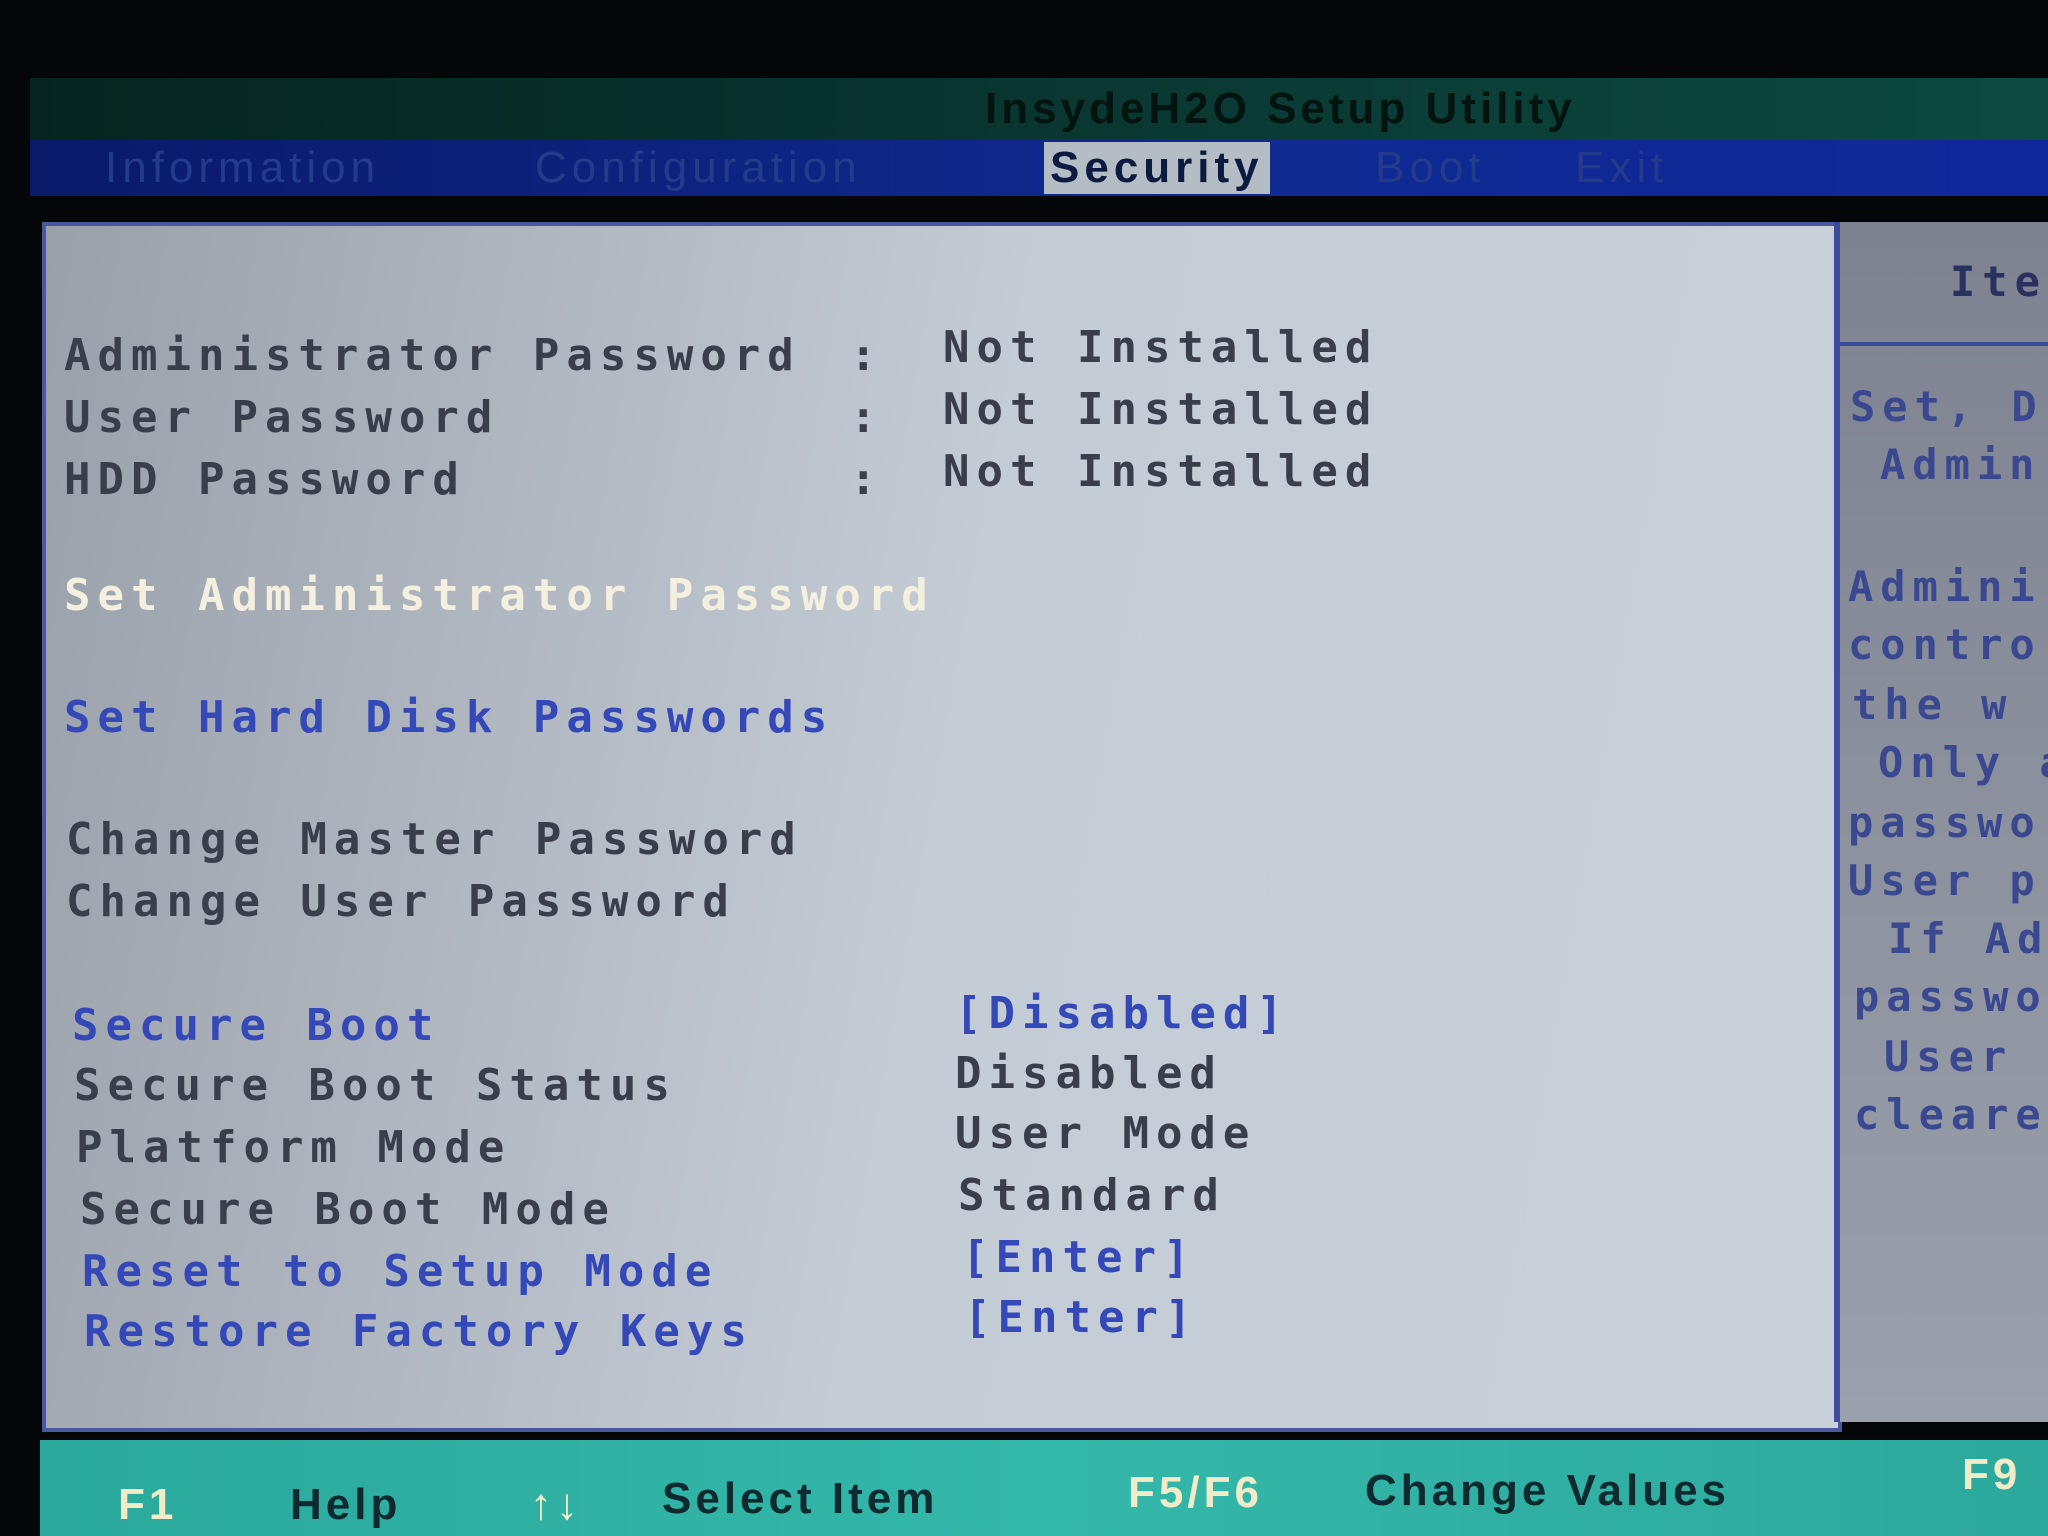 The height and width of the screenshot is (1536, 2048). I want to click on help-line: contro, so click(1945, 644).